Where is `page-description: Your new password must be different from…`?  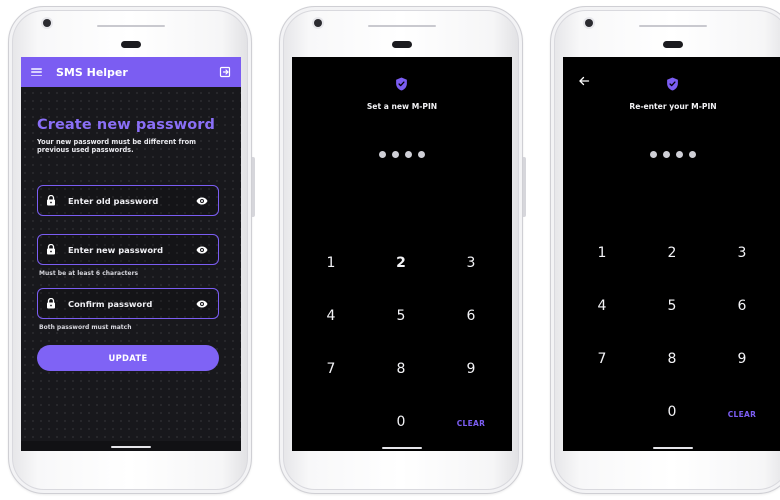 page-description: Your new password must be different from… is located at coordinates (117, 146).